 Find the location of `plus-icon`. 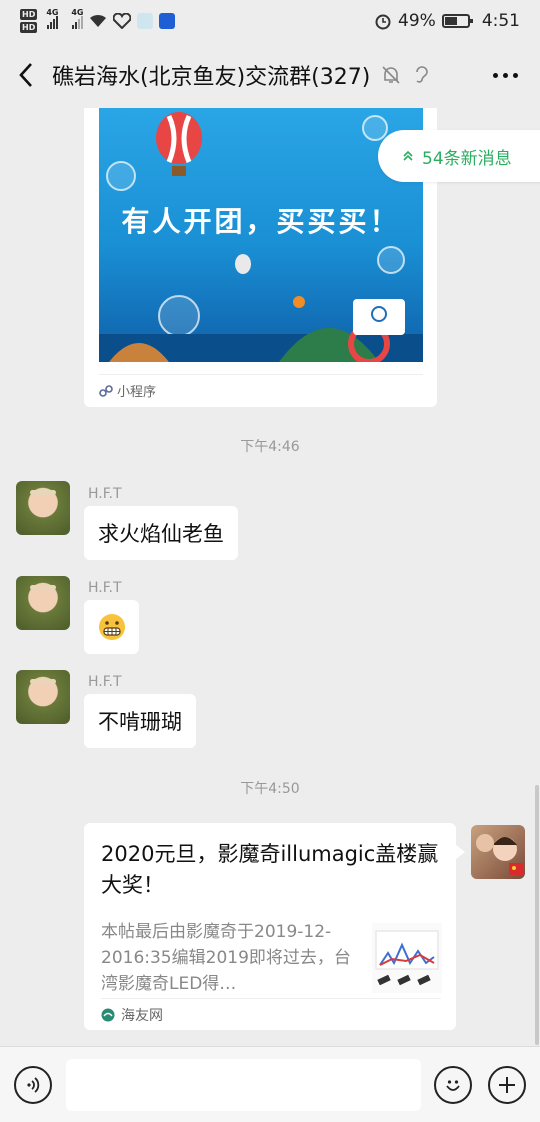

plus-icon is located at coordinates (507, 1085).